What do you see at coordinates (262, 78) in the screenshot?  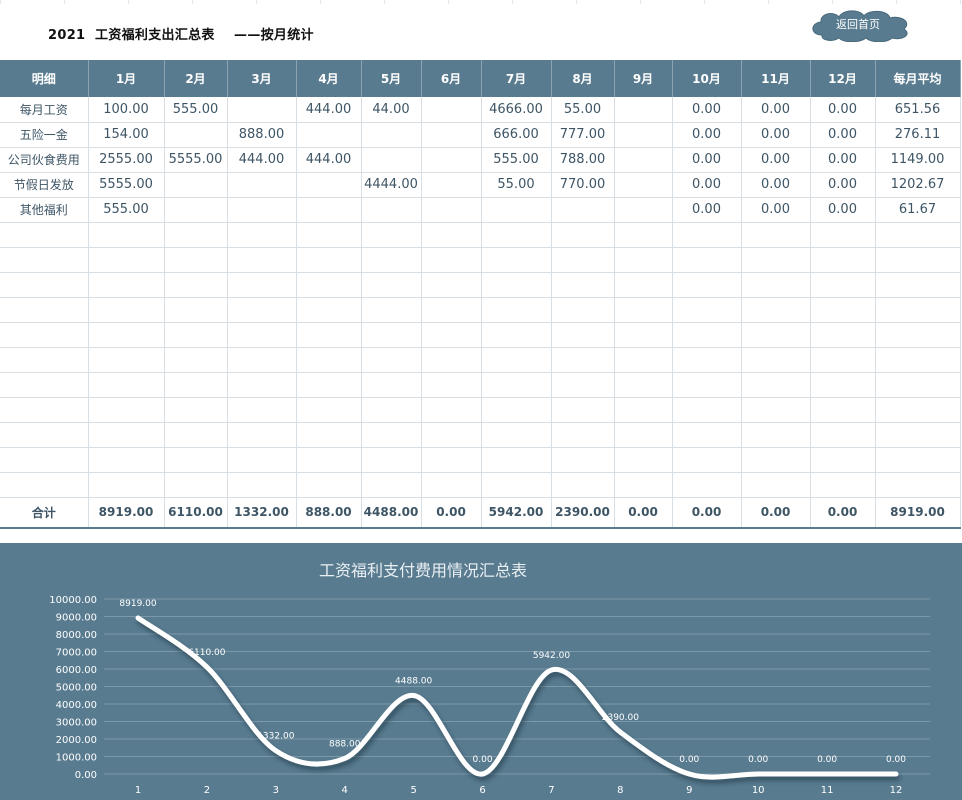 I see `column-header: 3月` at bounding box center [262, 78].